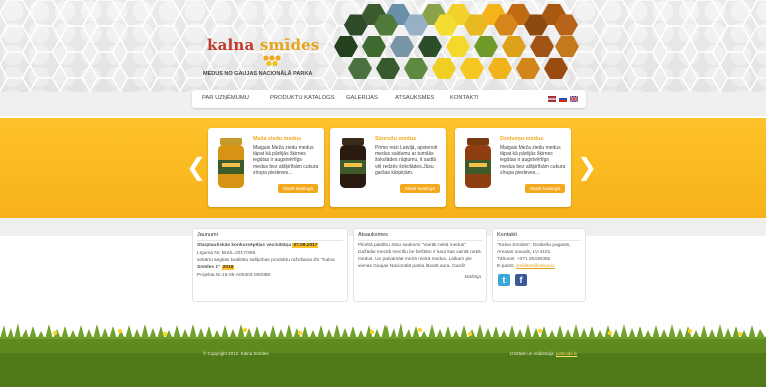 The height and width of the screenshot is (387, 766). What do you see at coordinates (207, 235) in the screenshot?
I see `news-title: Jaunumi` at bounding box center [207, 235].